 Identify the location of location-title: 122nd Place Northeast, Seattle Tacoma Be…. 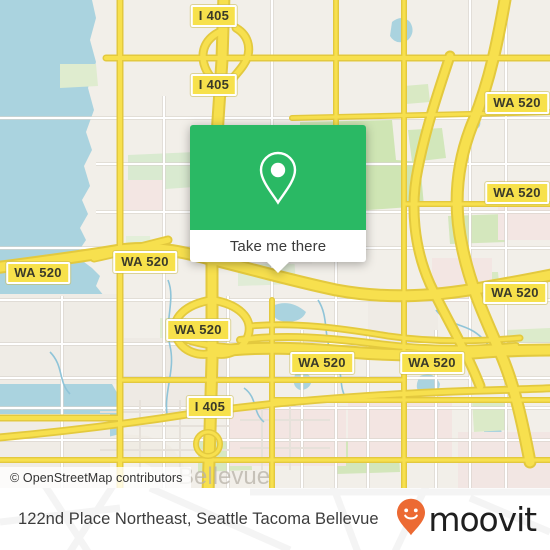
(198, 518).